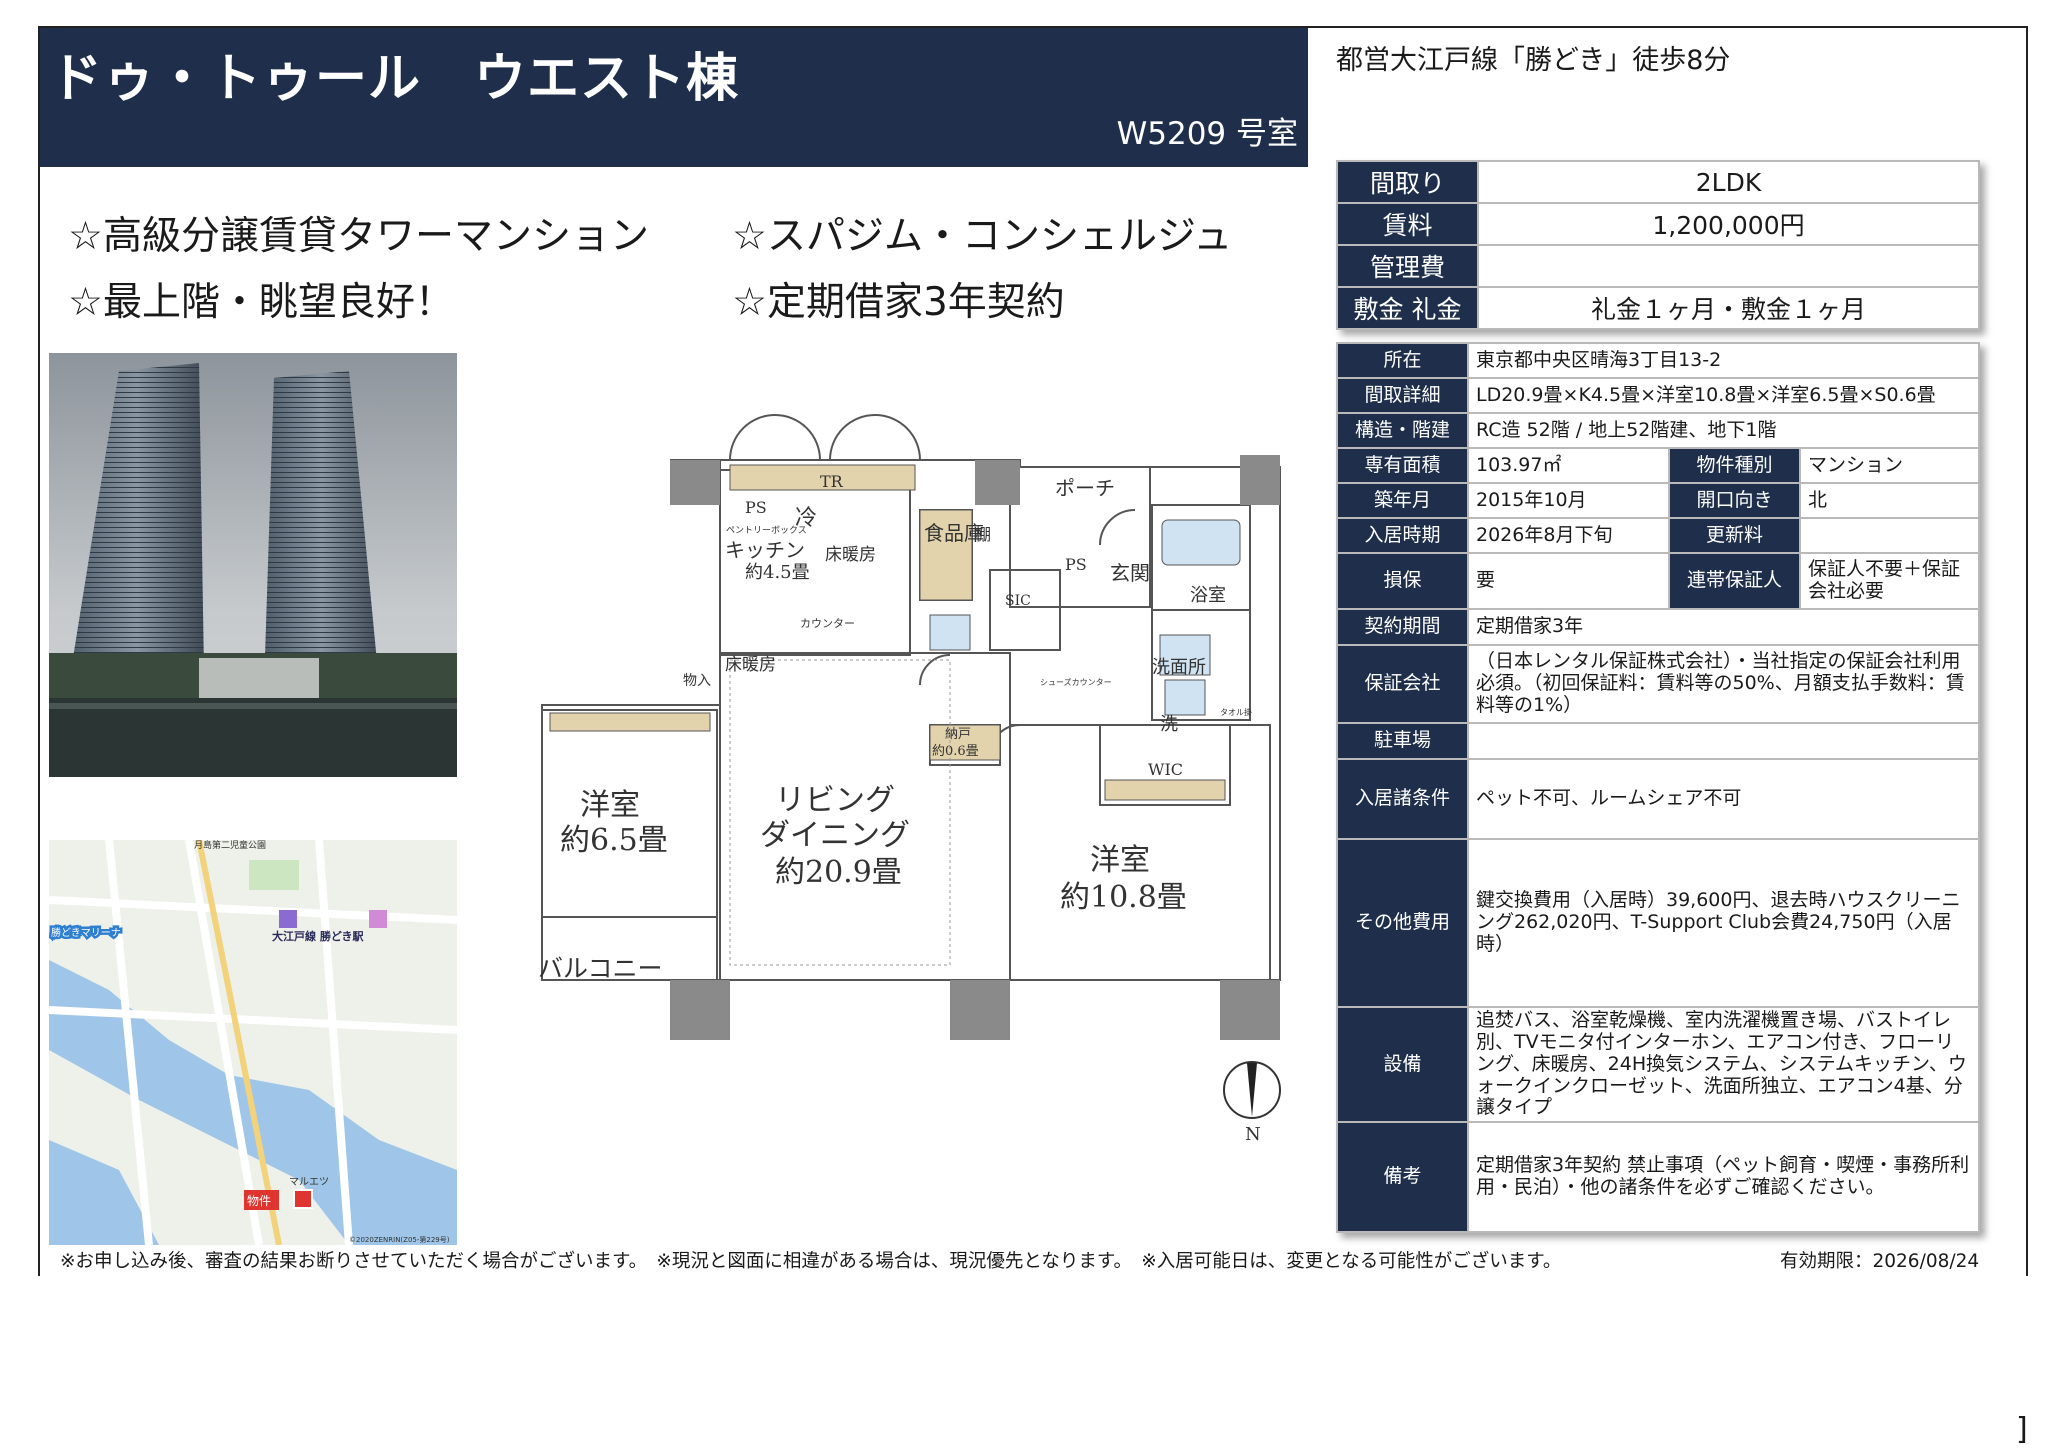 This screenshot has height=1453, width=2056. I want to click on feature-3: ☆最上階・眺望良好！, so click(261, 302).